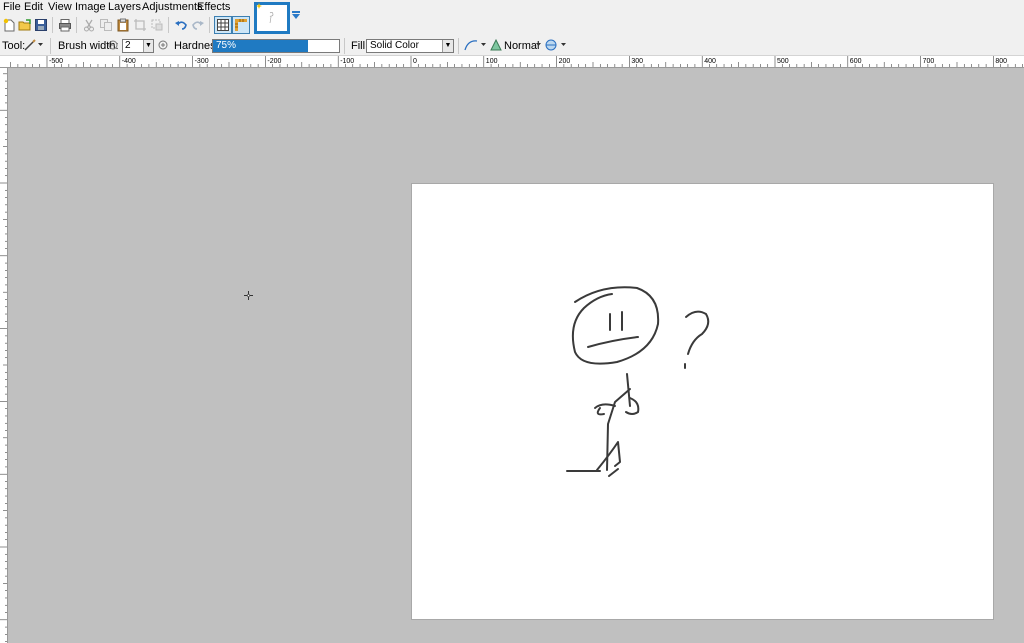 This screenshot has height=643, width=1024. I want to click on fill-dropdown-icon: ▼, so click(447, 46).